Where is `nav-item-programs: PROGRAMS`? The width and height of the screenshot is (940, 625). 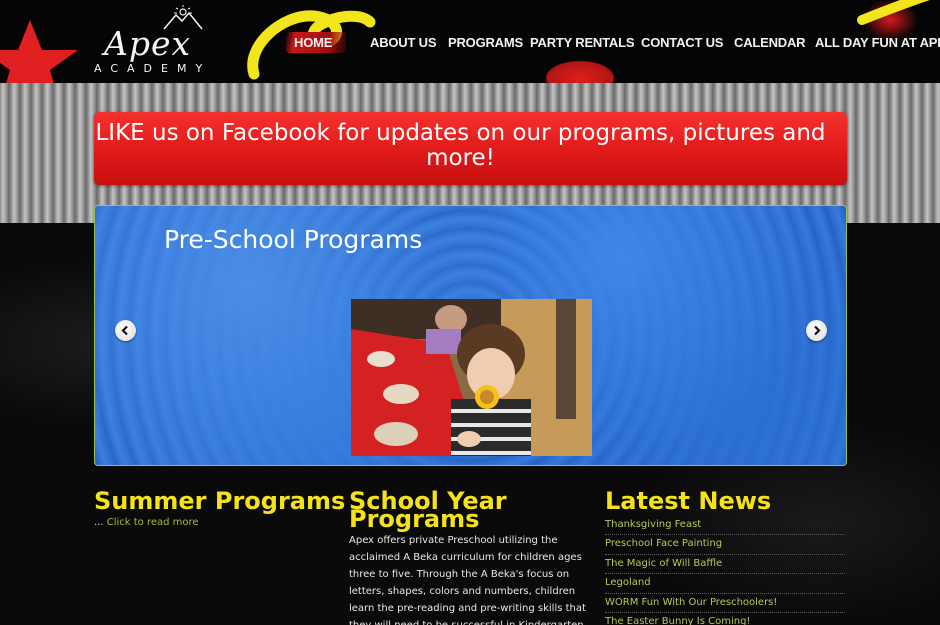 nav-item-programs: PROGRAMS is located at coordinates (485, 41).